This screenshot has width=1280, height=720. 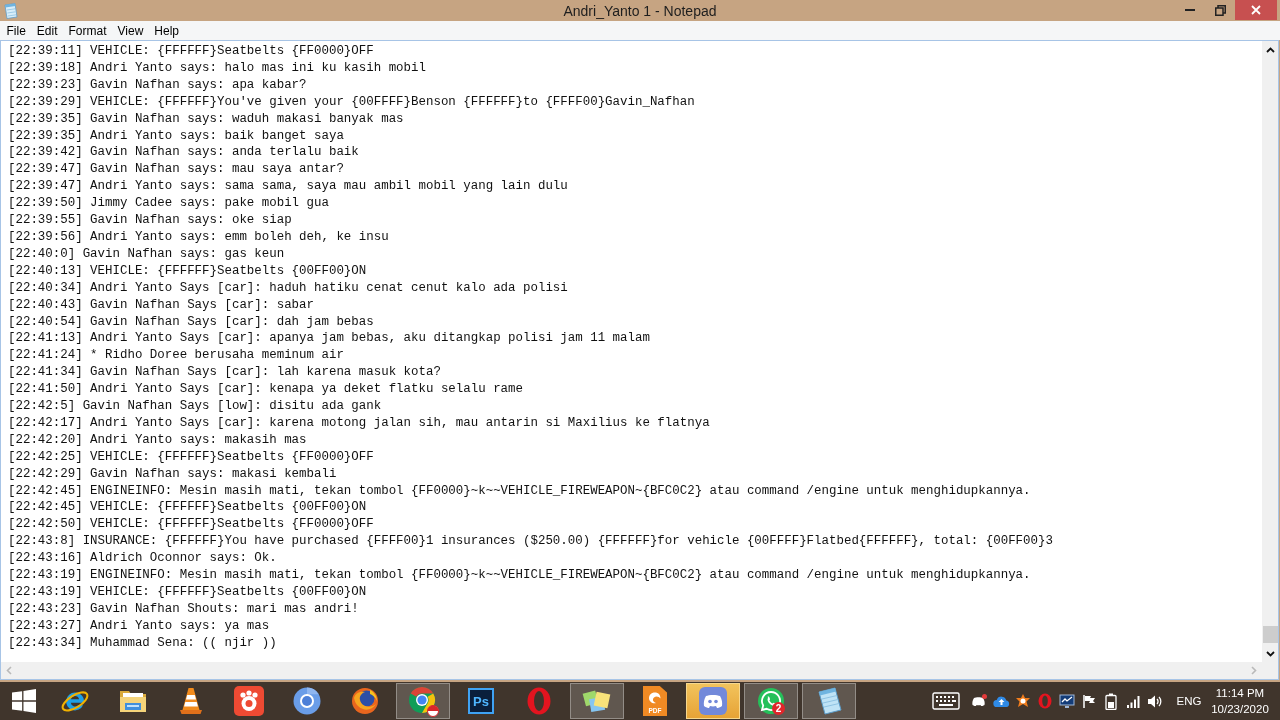 What do you see at coordinates (1190, 10) in the screenshot?
I see `minimize-icon` at bounding box center [1190, 10].